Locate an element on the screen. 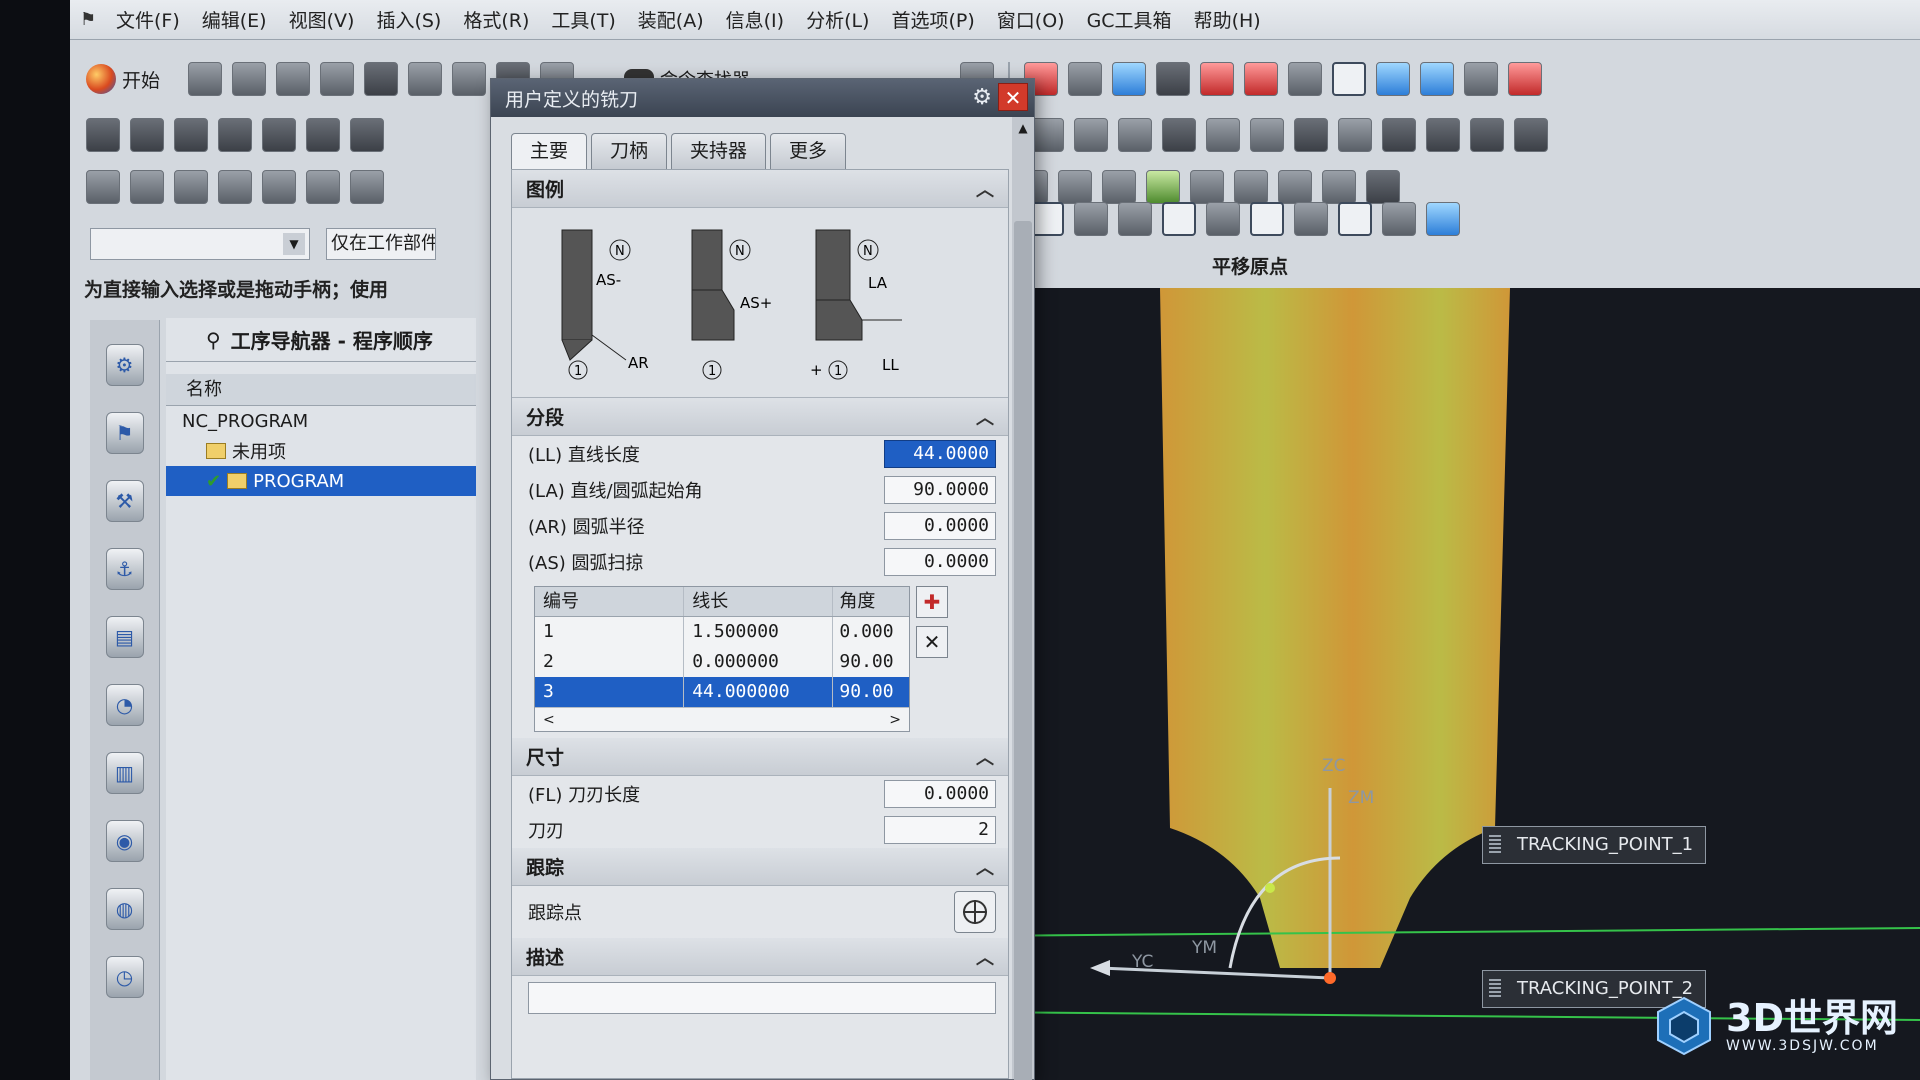 The height and width of the screenshot is (1080, 1920). close-button: ✕ is located at coordinates (1013, 97).